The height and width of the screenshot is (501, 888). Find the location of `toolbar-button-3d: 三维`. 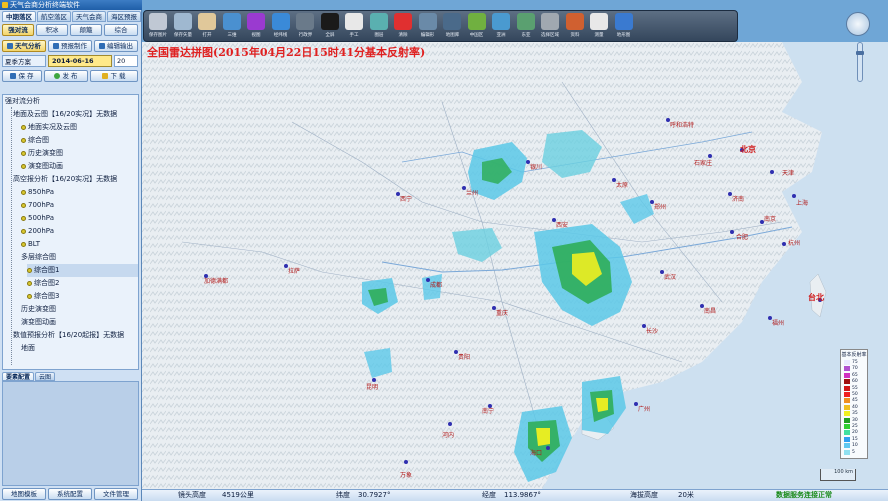

toolbar-button-3d: 三维 is located at coordinates (232, 27).